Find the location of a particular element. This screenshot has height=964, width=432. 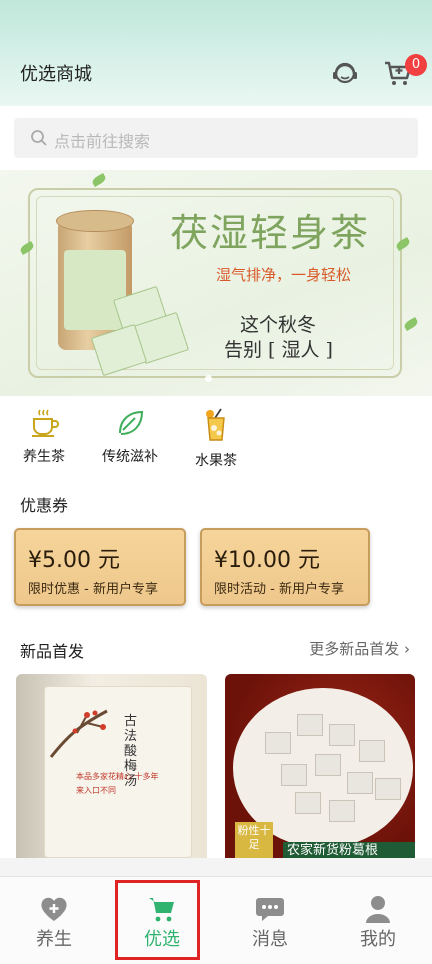

product-package-desc: 本品多家花精心 十多年来入口不同 is located at coordinates (117, 783).